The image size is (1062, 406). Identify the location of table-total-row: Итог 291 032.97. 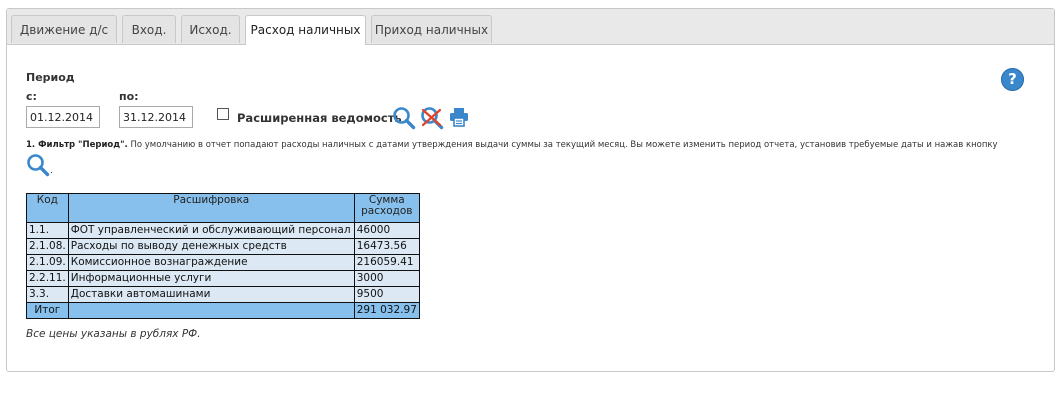
(223, 310).